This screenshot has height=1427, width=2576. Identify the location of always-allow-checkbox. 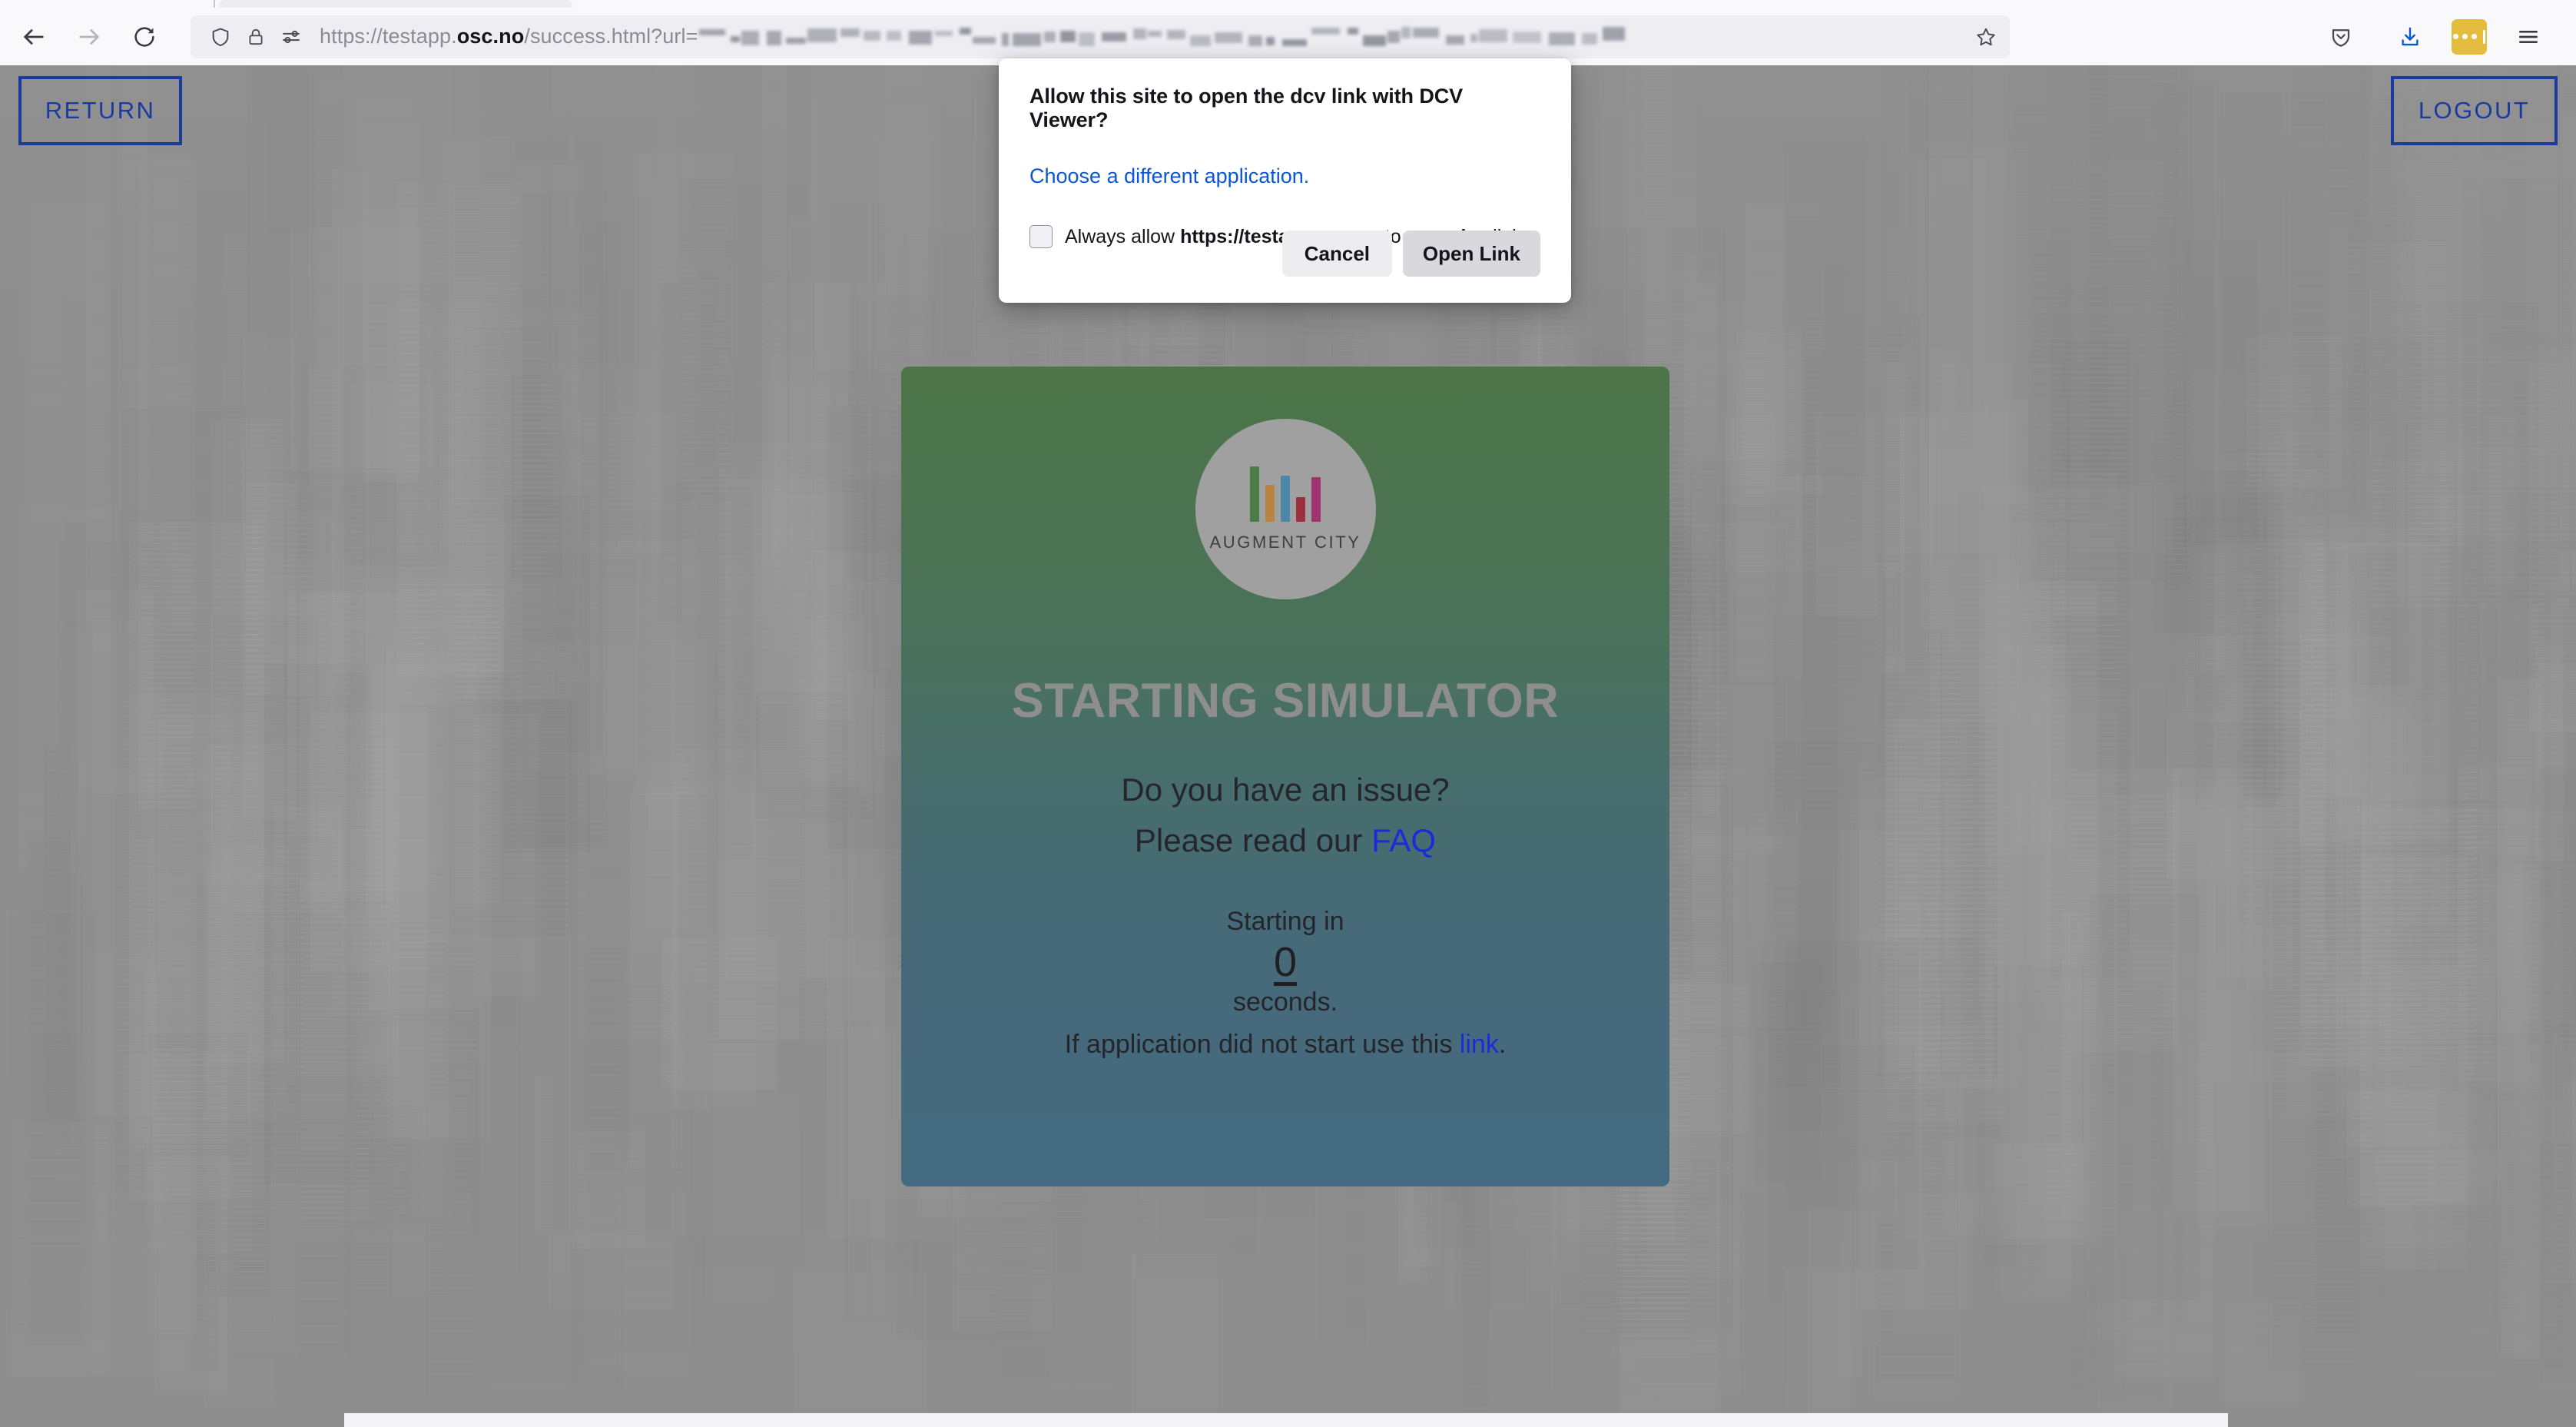
(1041, 236).